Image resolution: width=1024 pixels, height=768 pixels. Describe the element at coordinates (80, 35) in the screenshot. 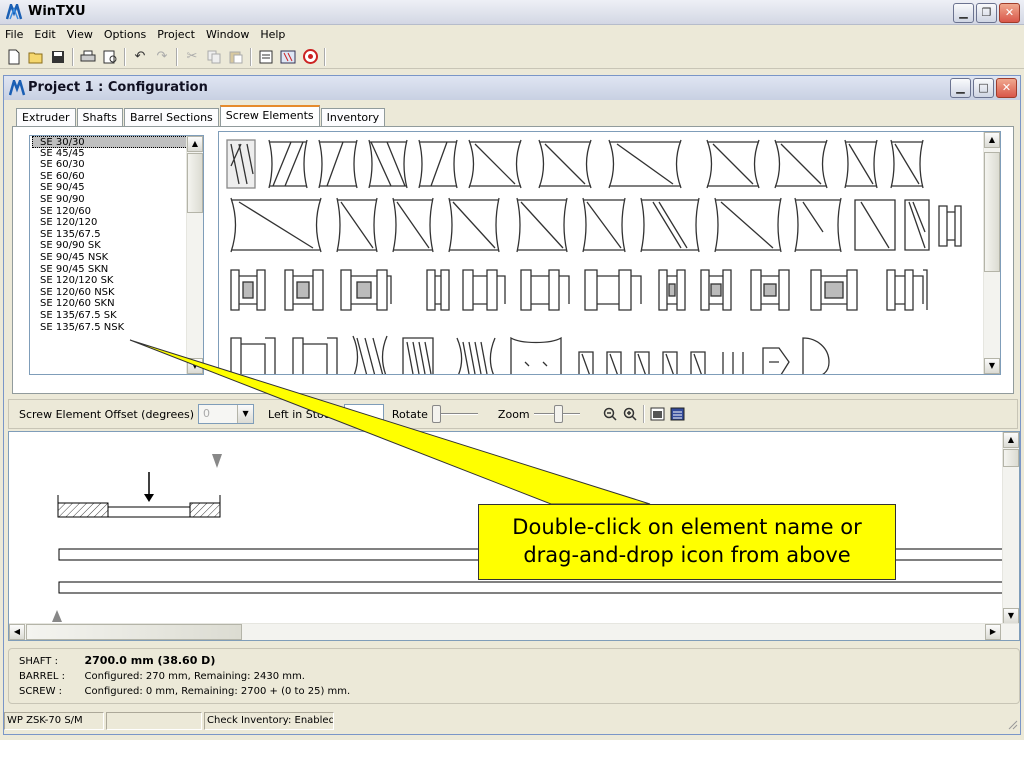

I see `menu-view: View` at that location.